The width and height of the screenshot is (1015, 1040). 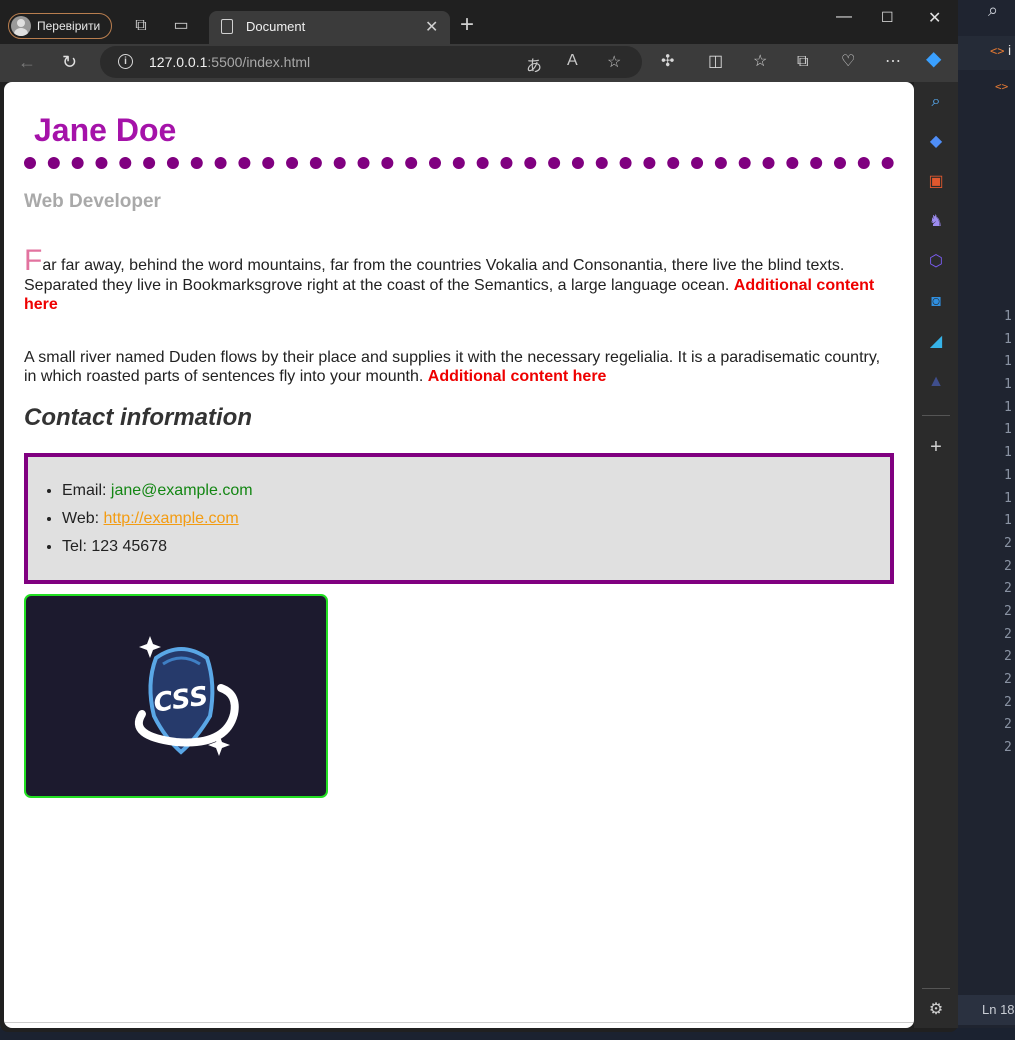 I want to click on css-shield-logo: CSS, so click(x=186, y=696).